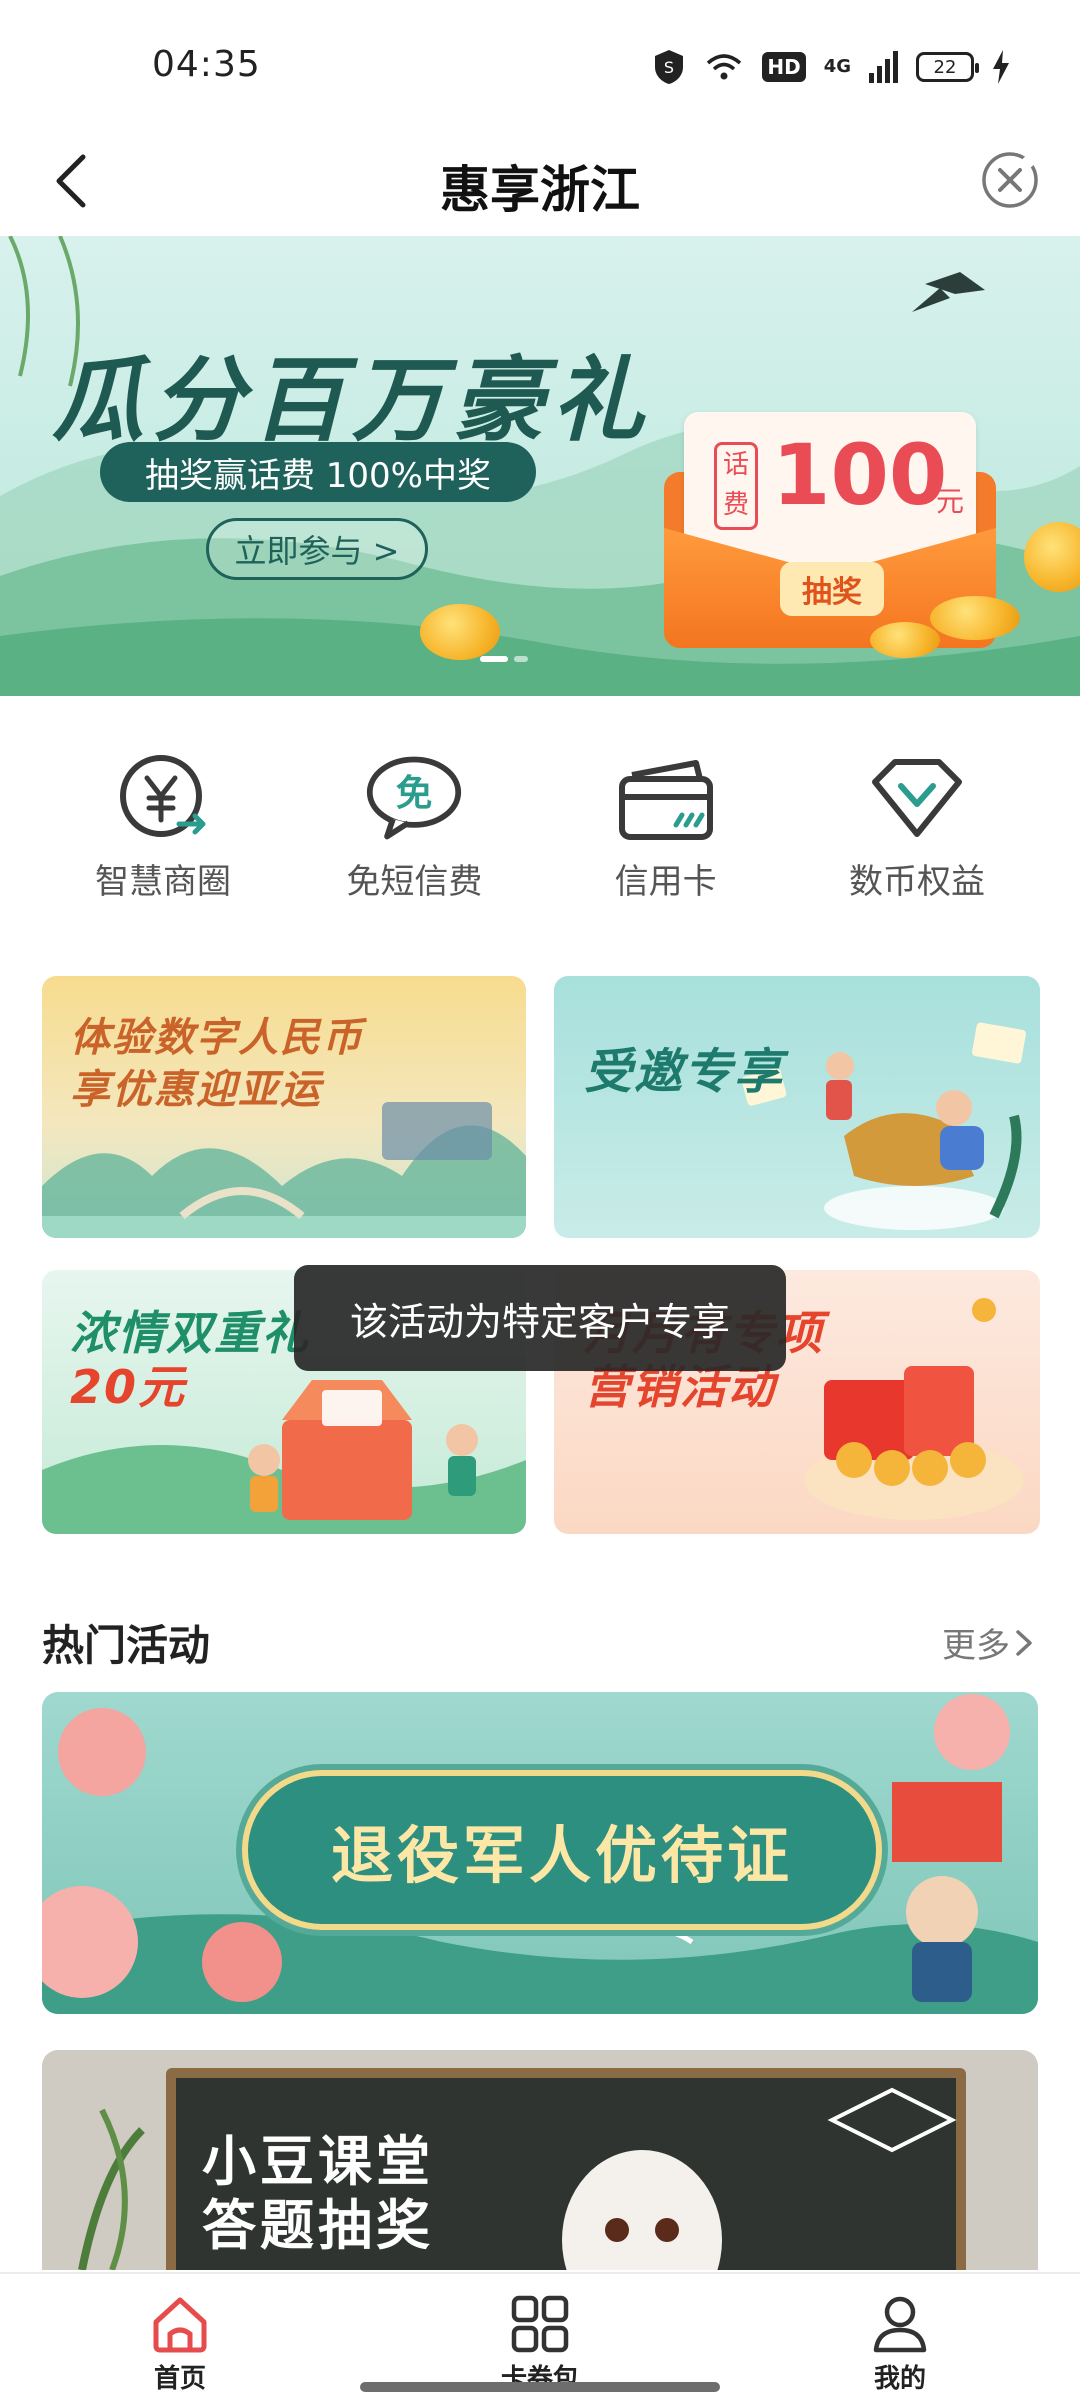  What do you see at coordinates (517, 2178) in the screenshot?
I see `mascot-illustration` at bounding box center [517, 2178].